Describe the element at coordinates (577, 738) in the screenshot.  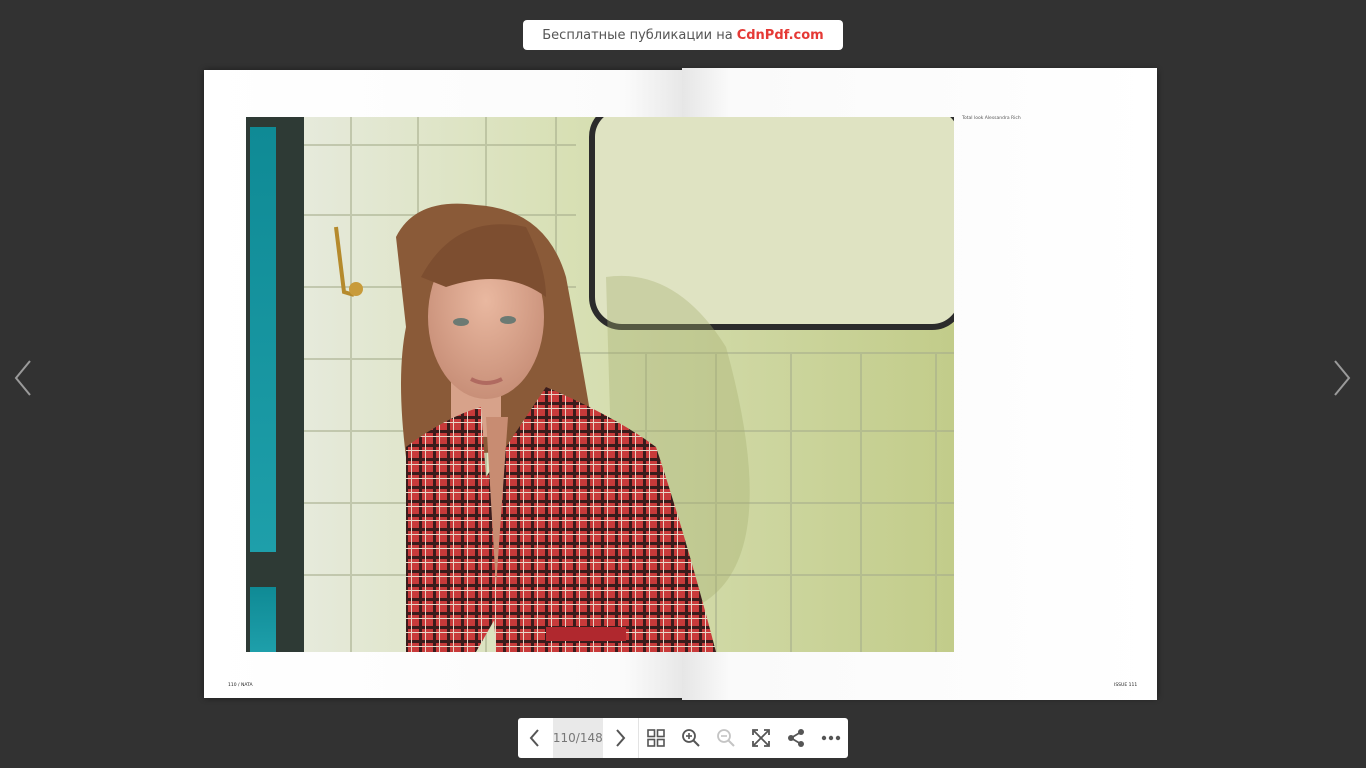
I see `page-counter: 110/148` at that location.